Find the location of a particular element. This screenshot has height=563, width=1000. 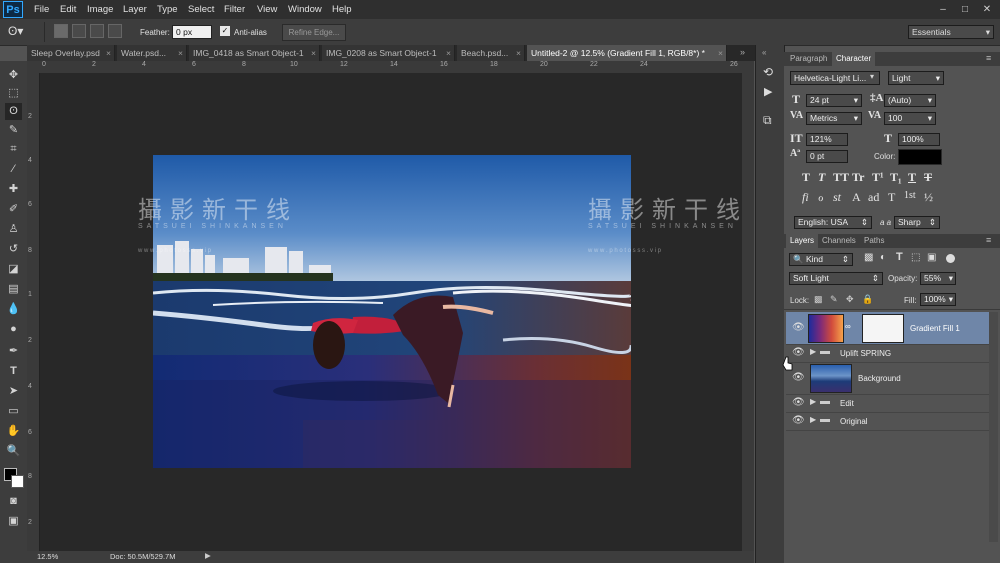

chevron-down-icon: ▾ is located at coordinates (872, 76).